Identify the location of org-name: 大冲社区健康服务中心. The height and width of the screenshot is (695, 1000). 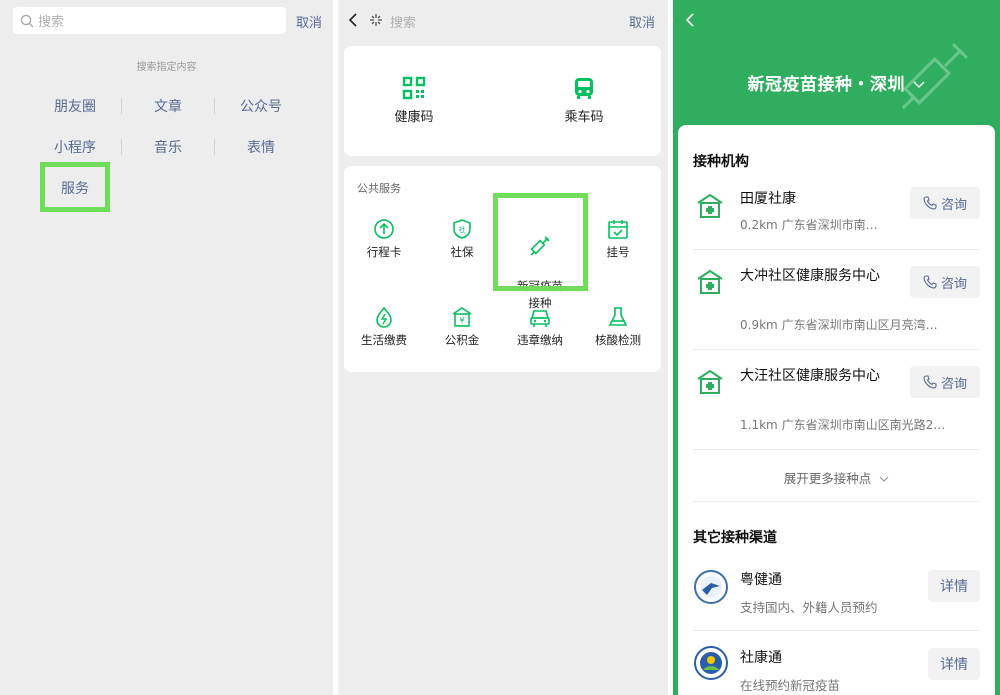
(815, 276).